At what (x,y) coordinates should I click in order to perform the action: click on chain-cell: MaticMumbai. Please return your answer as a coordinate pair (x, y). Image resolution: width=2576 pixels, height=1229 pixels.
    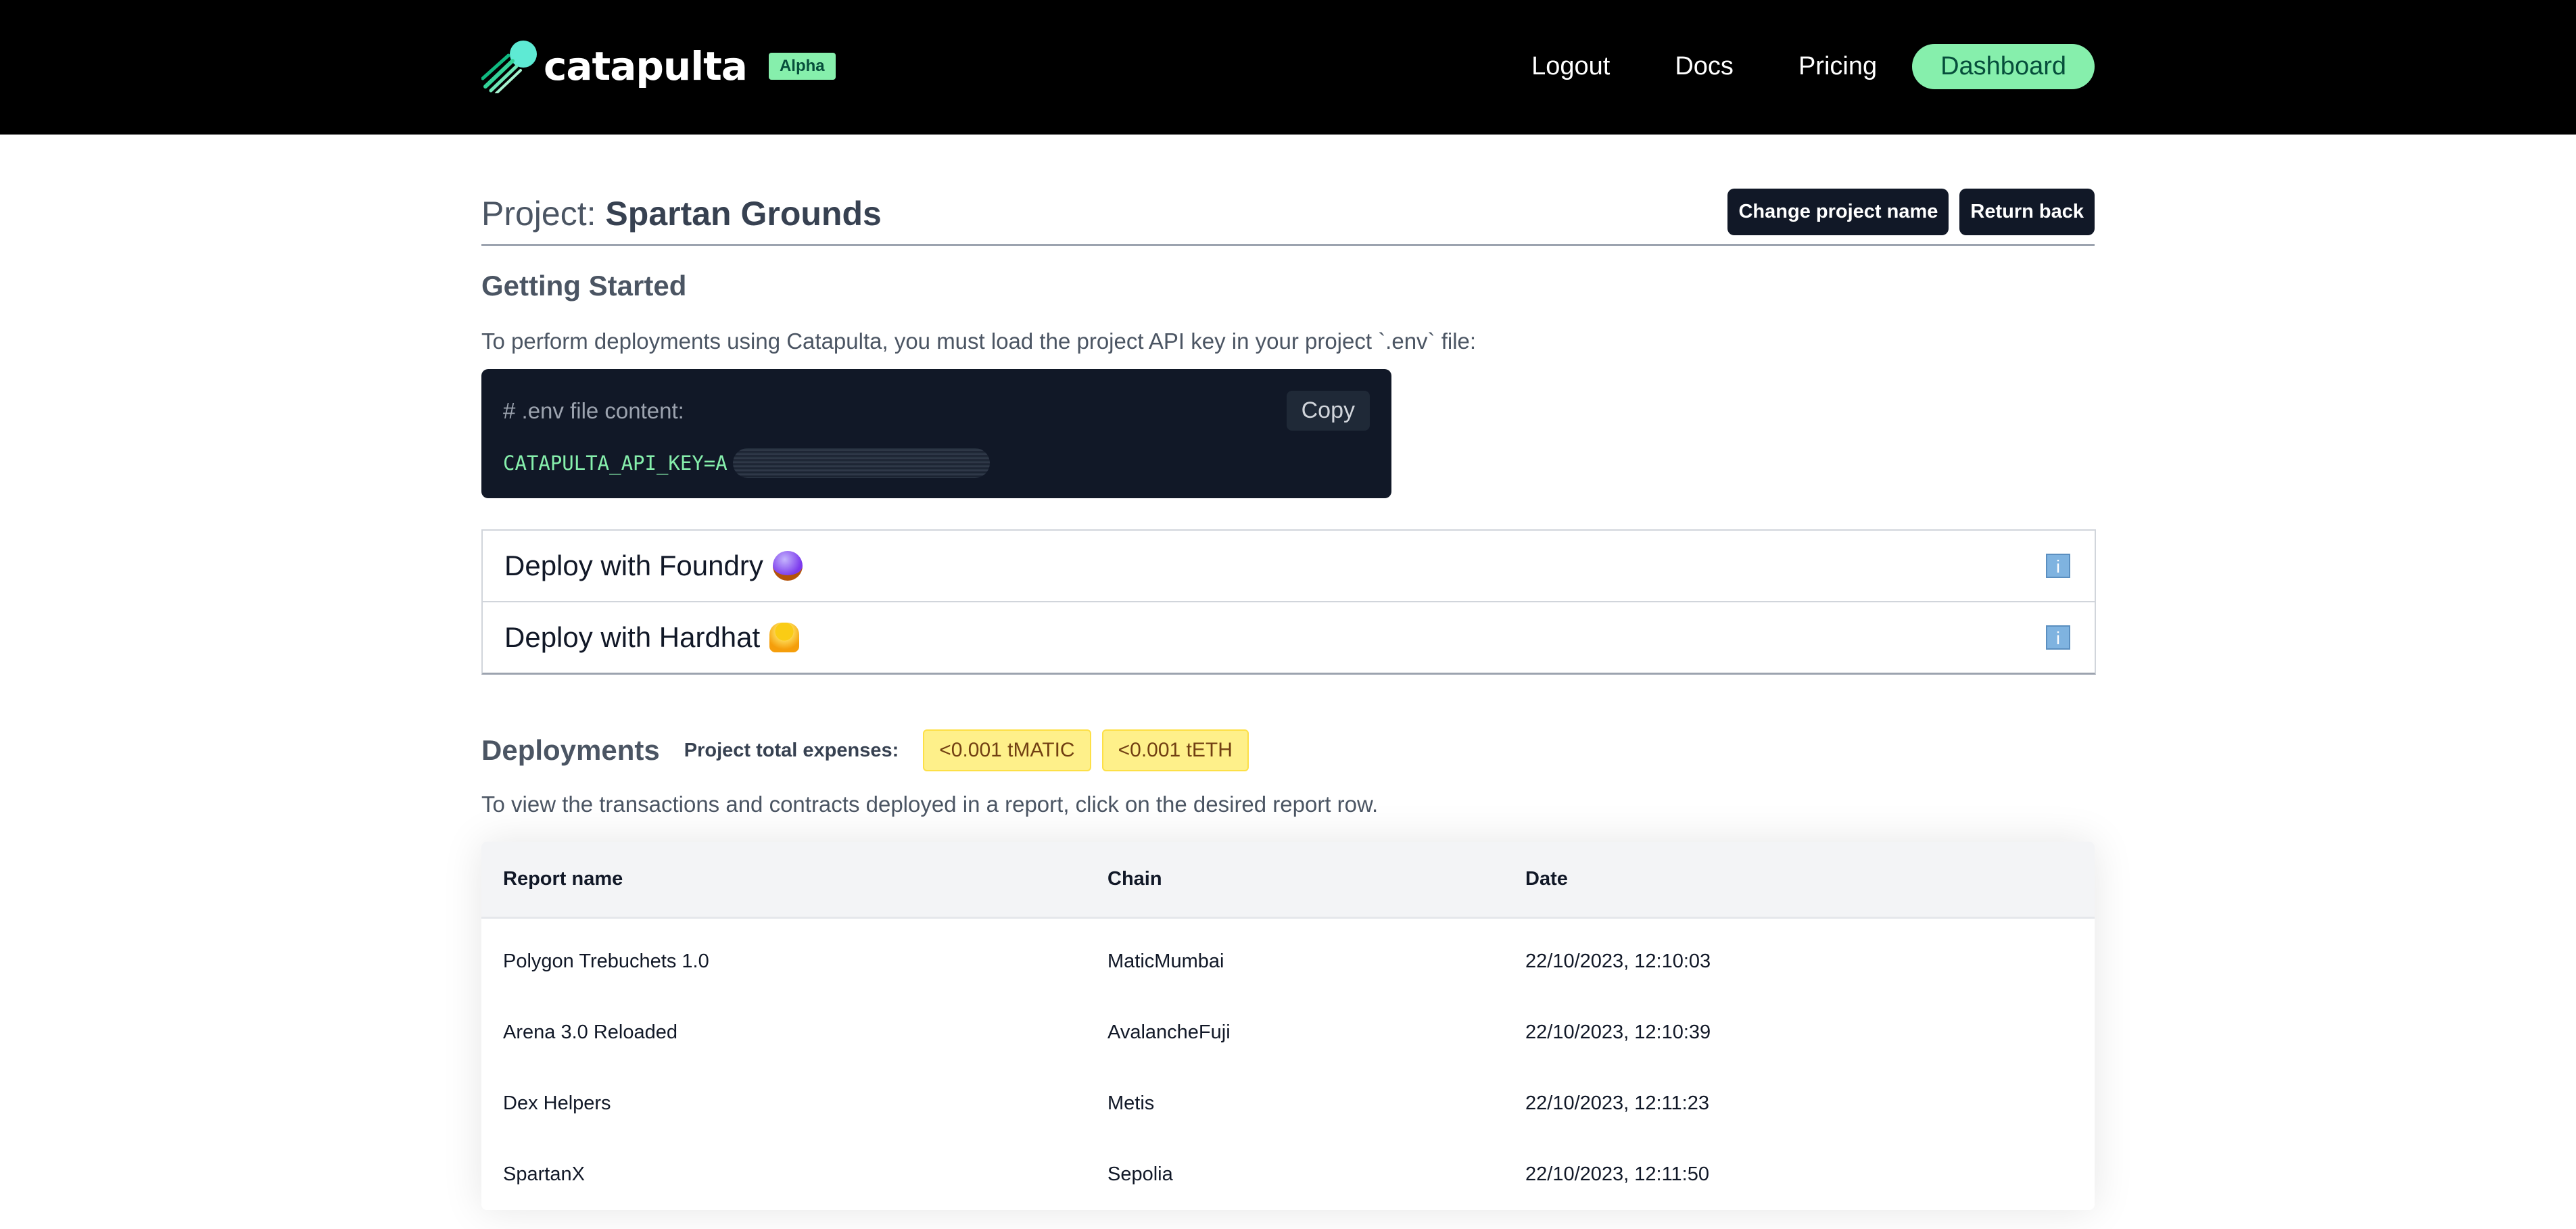
    Looking at the image, I should click on (1165, 961).